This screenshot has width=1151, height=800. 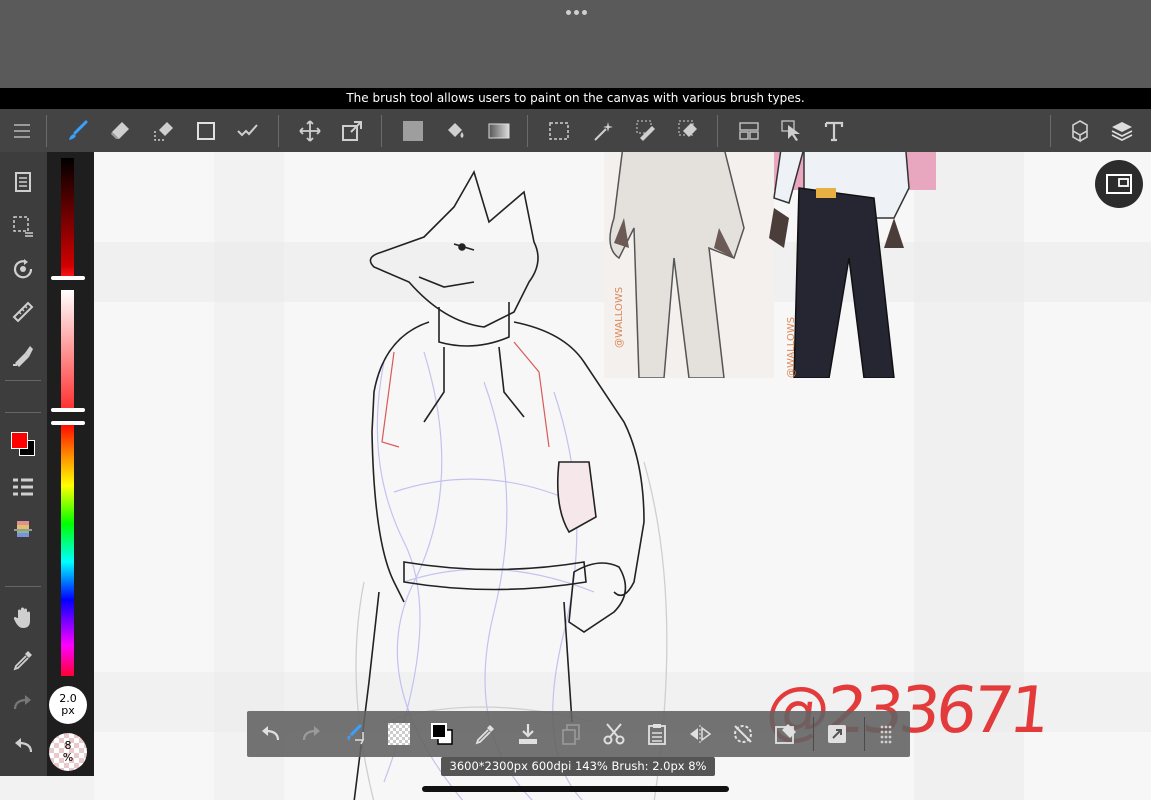 I want to click on select-eraser-icon, so click(x=689, y=131).